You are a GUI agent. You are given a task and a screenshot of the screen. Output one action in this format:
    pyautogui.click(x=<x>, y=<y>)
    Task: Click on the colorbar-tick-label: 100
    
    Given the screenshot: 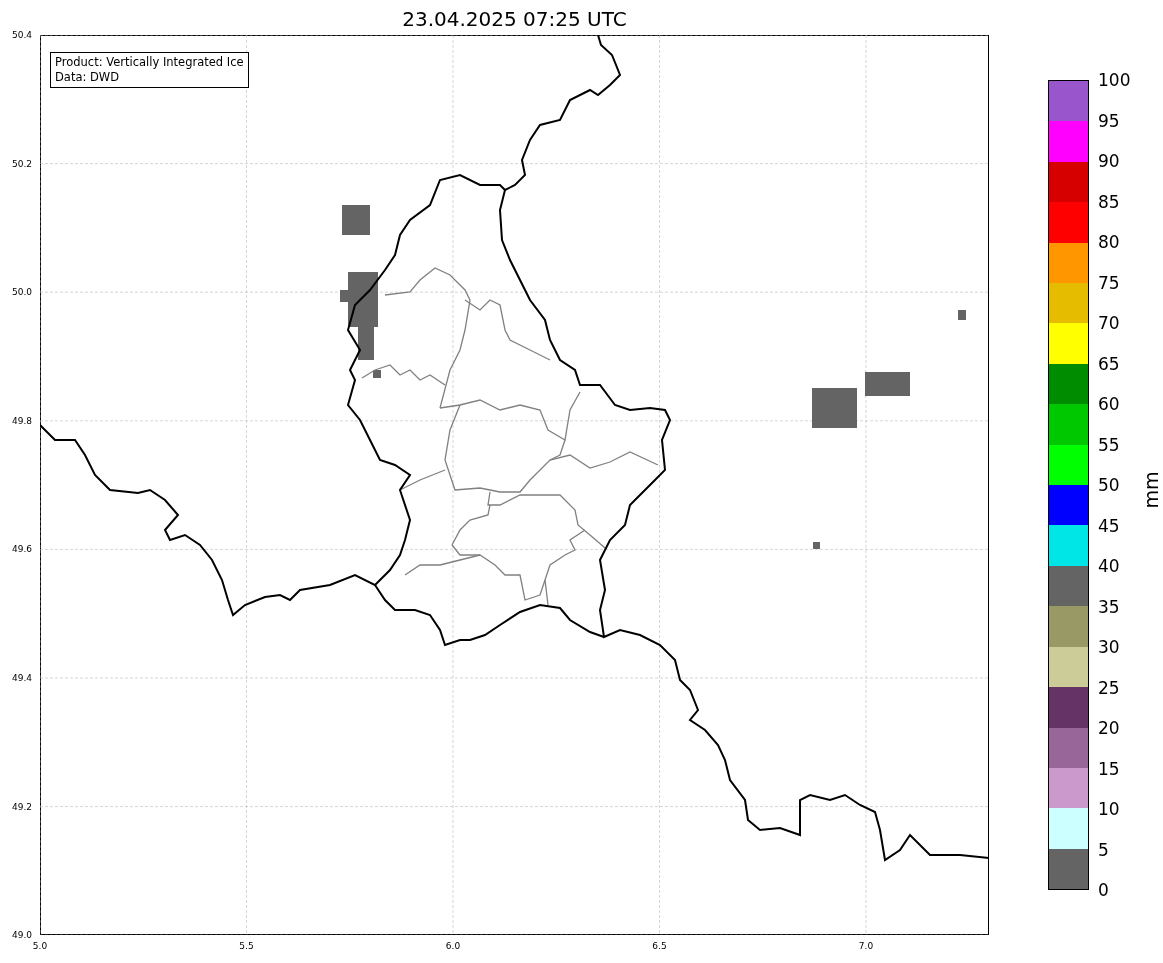 What is the action you would take?
    pyautogui.click(x=1114, y=80)
    